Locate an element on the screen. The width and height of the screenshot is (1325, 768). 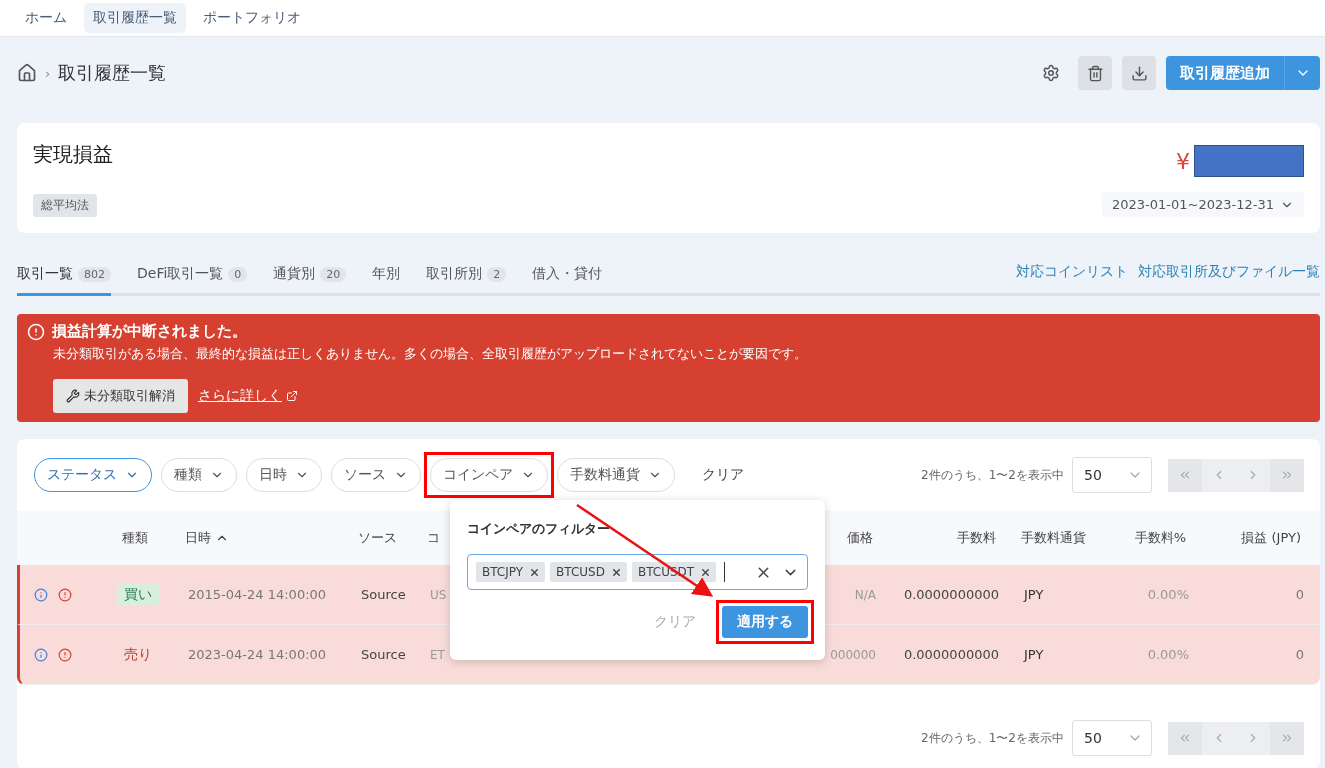
selected-chip: BTCUSD is located at coordinates (588, 572).